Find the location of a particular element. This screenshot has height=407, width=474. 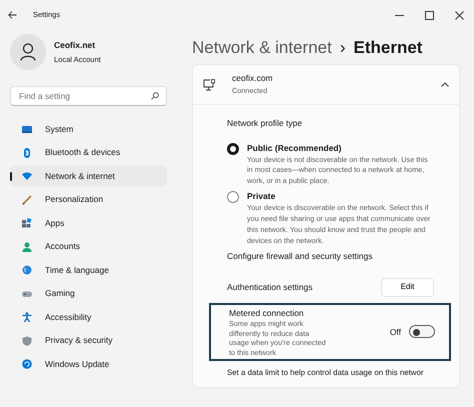

nav-item: Accessibility is located at coordinates (88, 317).